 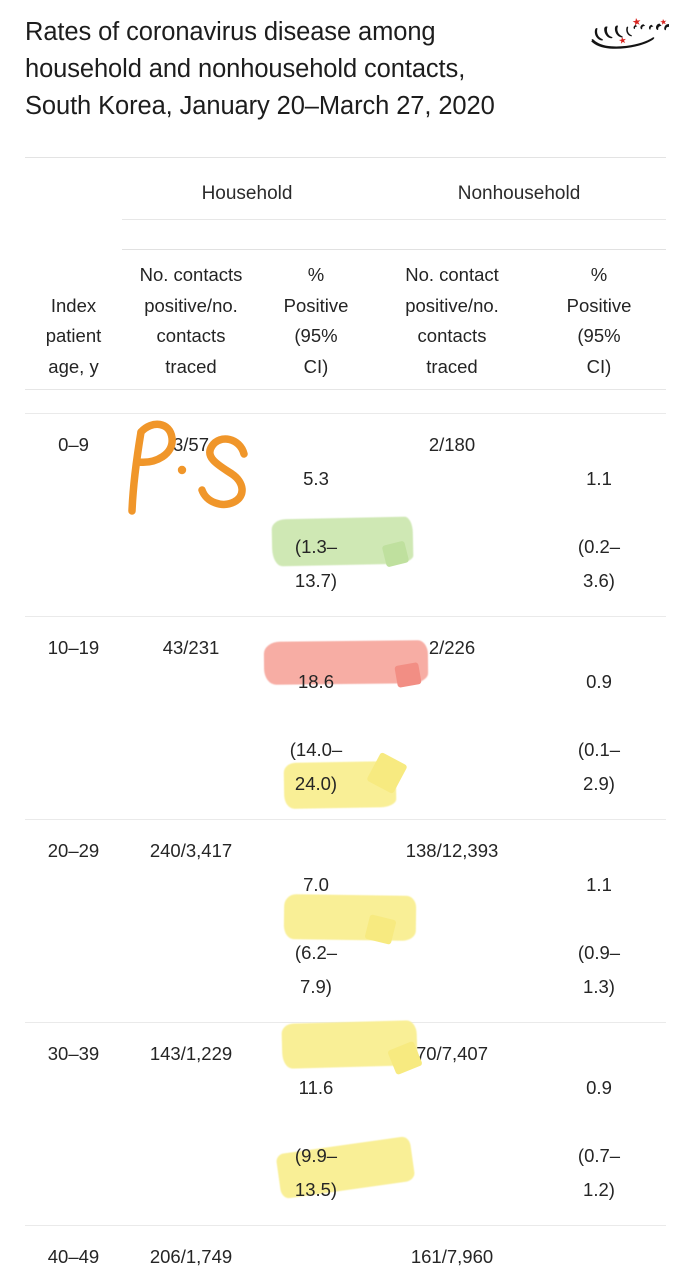 I want to click on group-header-spacer, so click(x=73, y=189).